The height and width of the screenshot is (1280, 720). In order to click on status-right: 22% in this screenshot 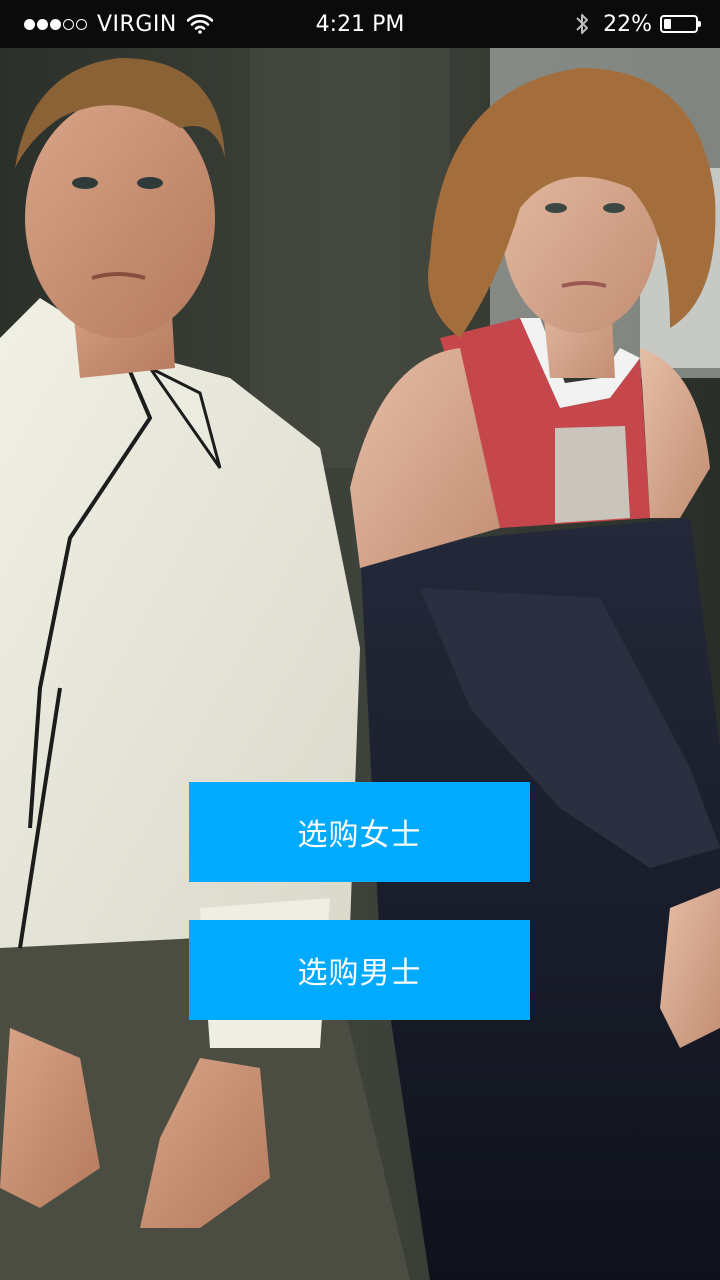, I will do `click(638, 24)`.